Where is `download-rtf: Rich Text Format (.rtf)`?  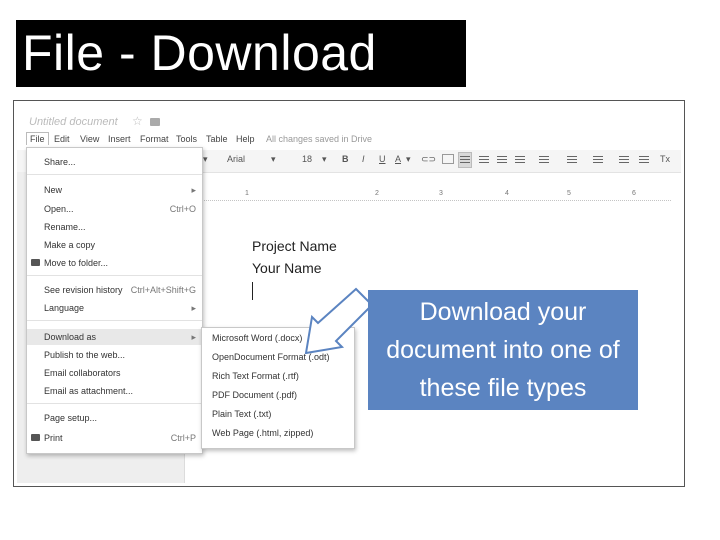 download-rtf: Rich Text Format (.rtf) is located at coordinates (255, 376).